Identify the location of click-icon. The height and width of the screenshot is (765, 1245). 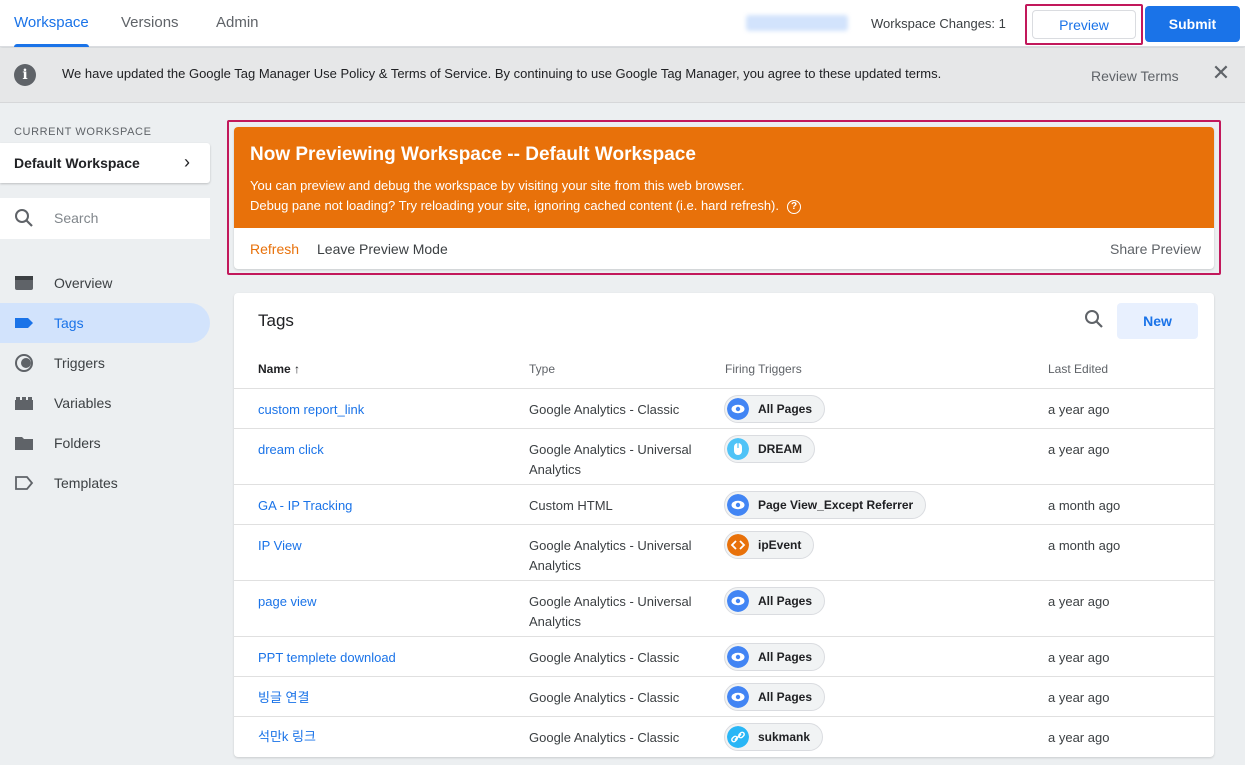
(738, 449).